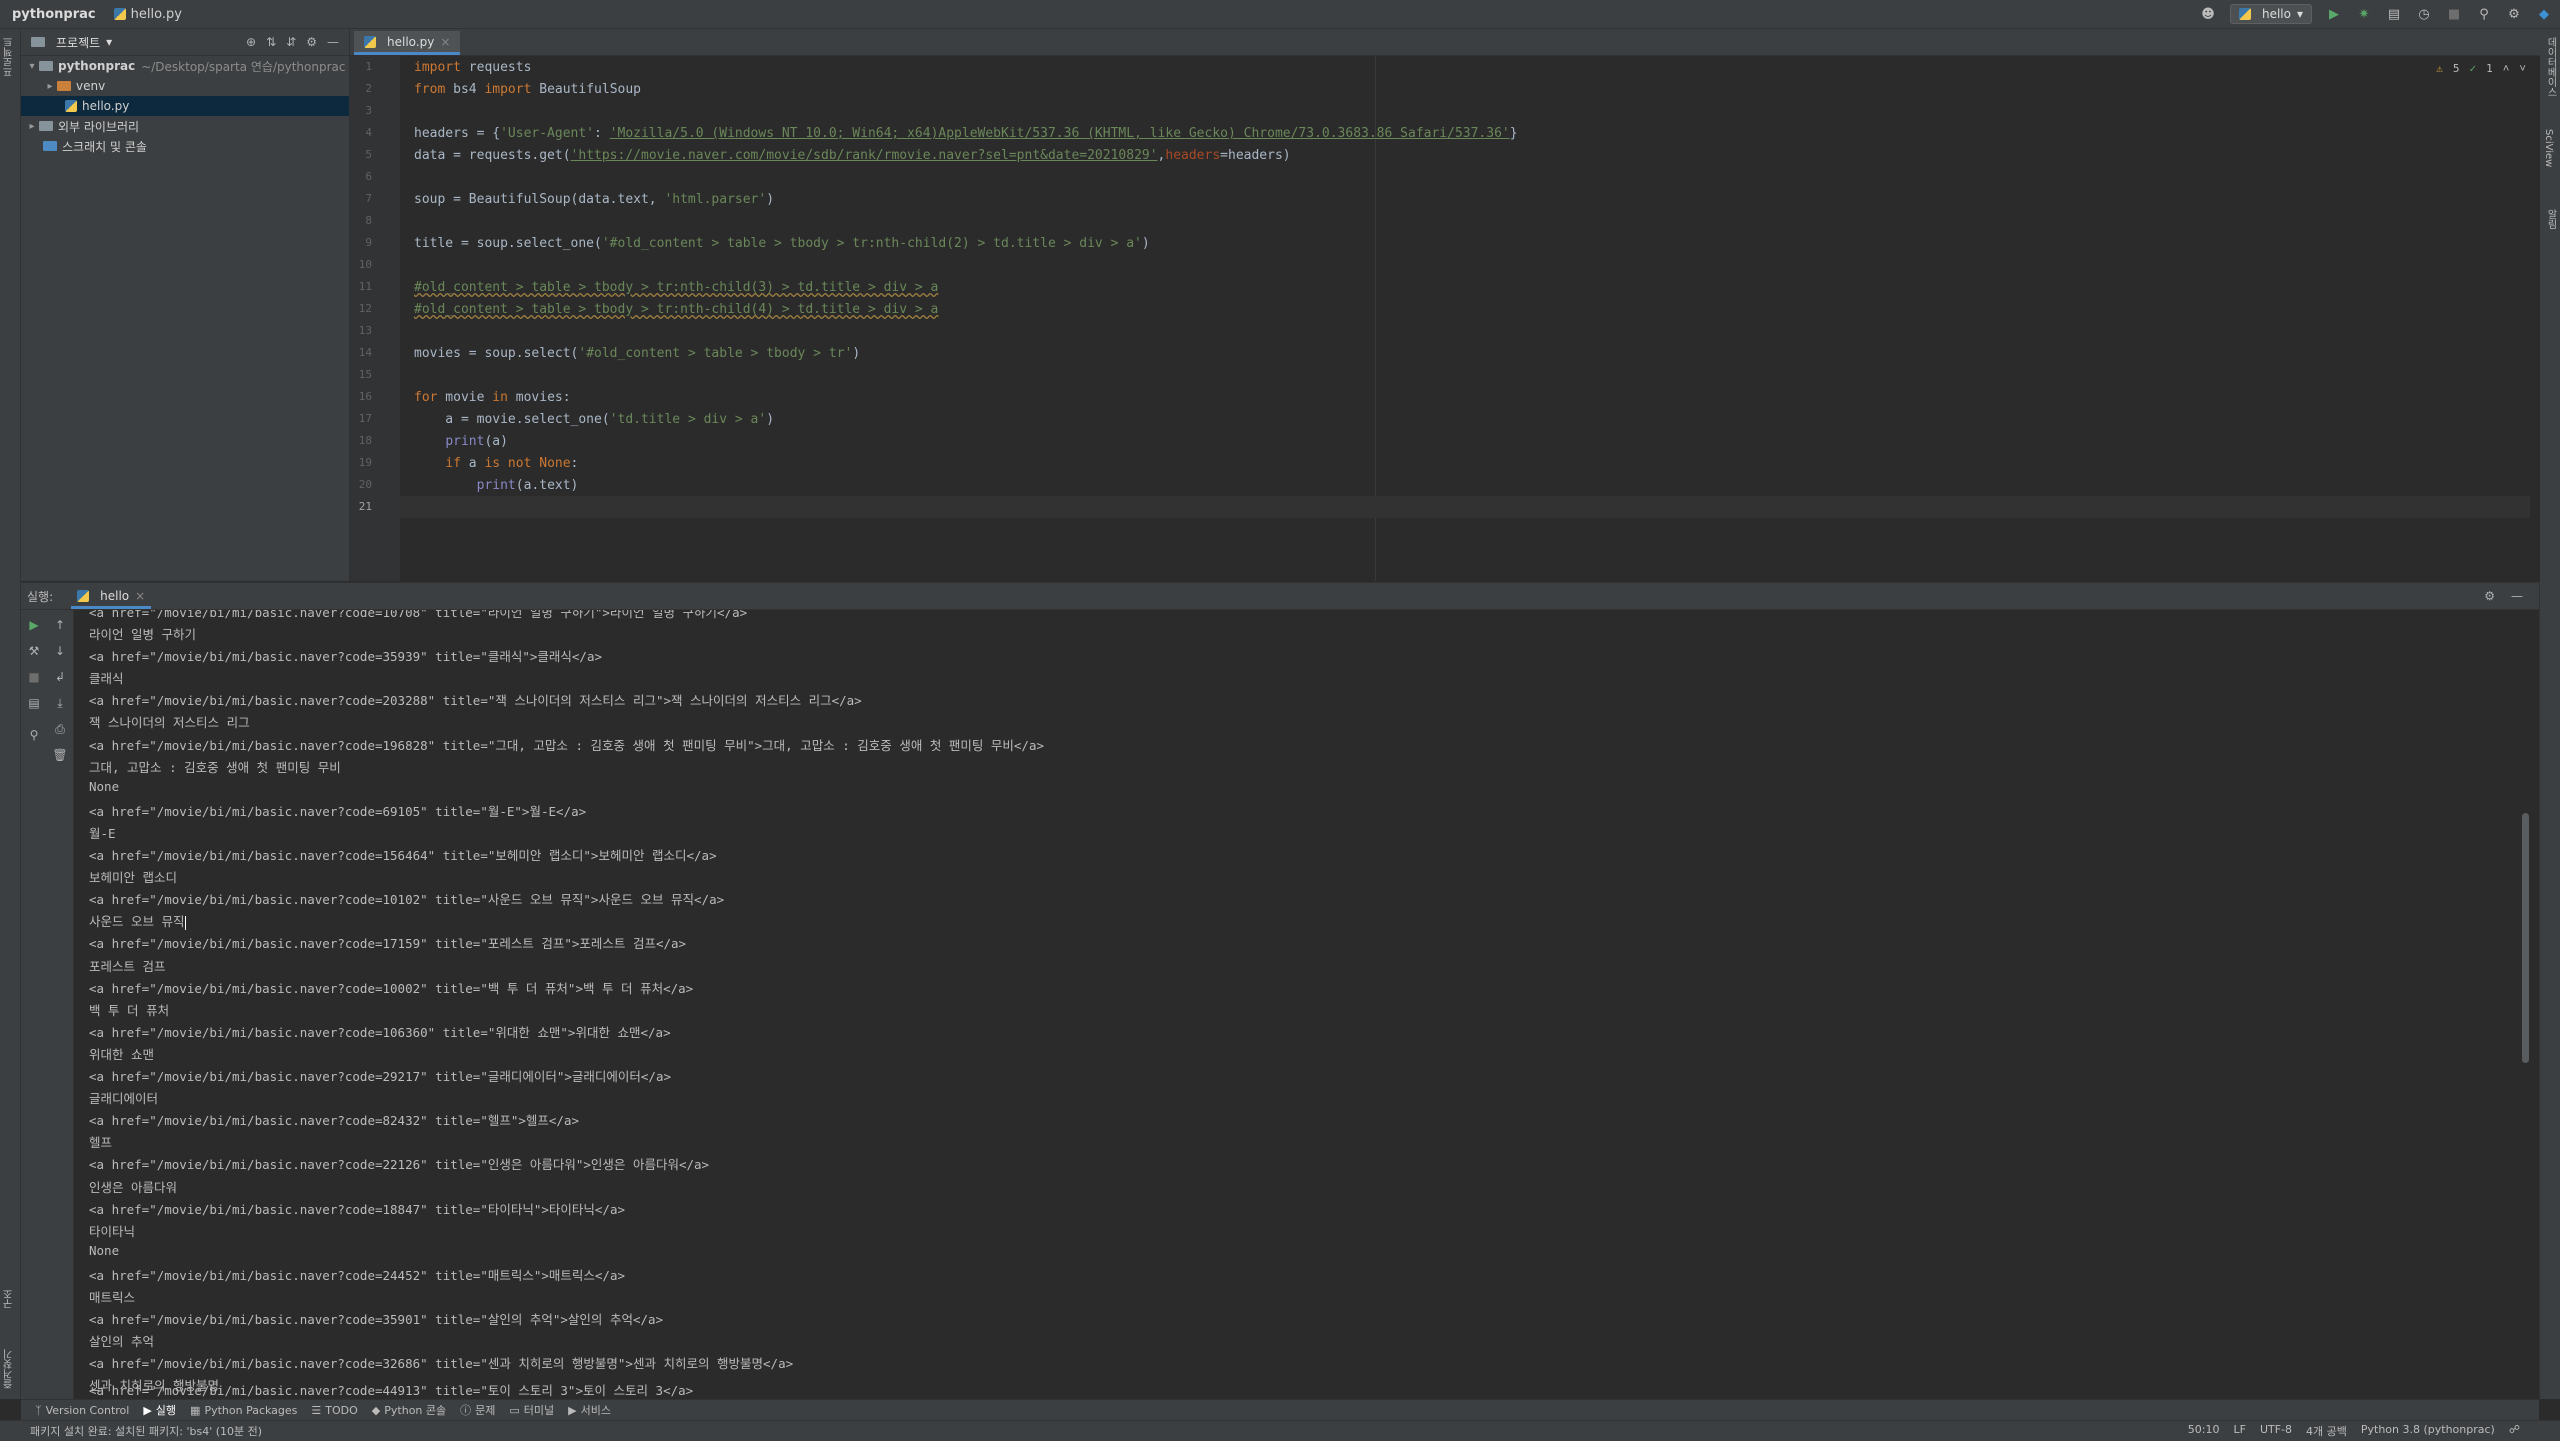  I want to click on console-line: None, so click(104, 1250).